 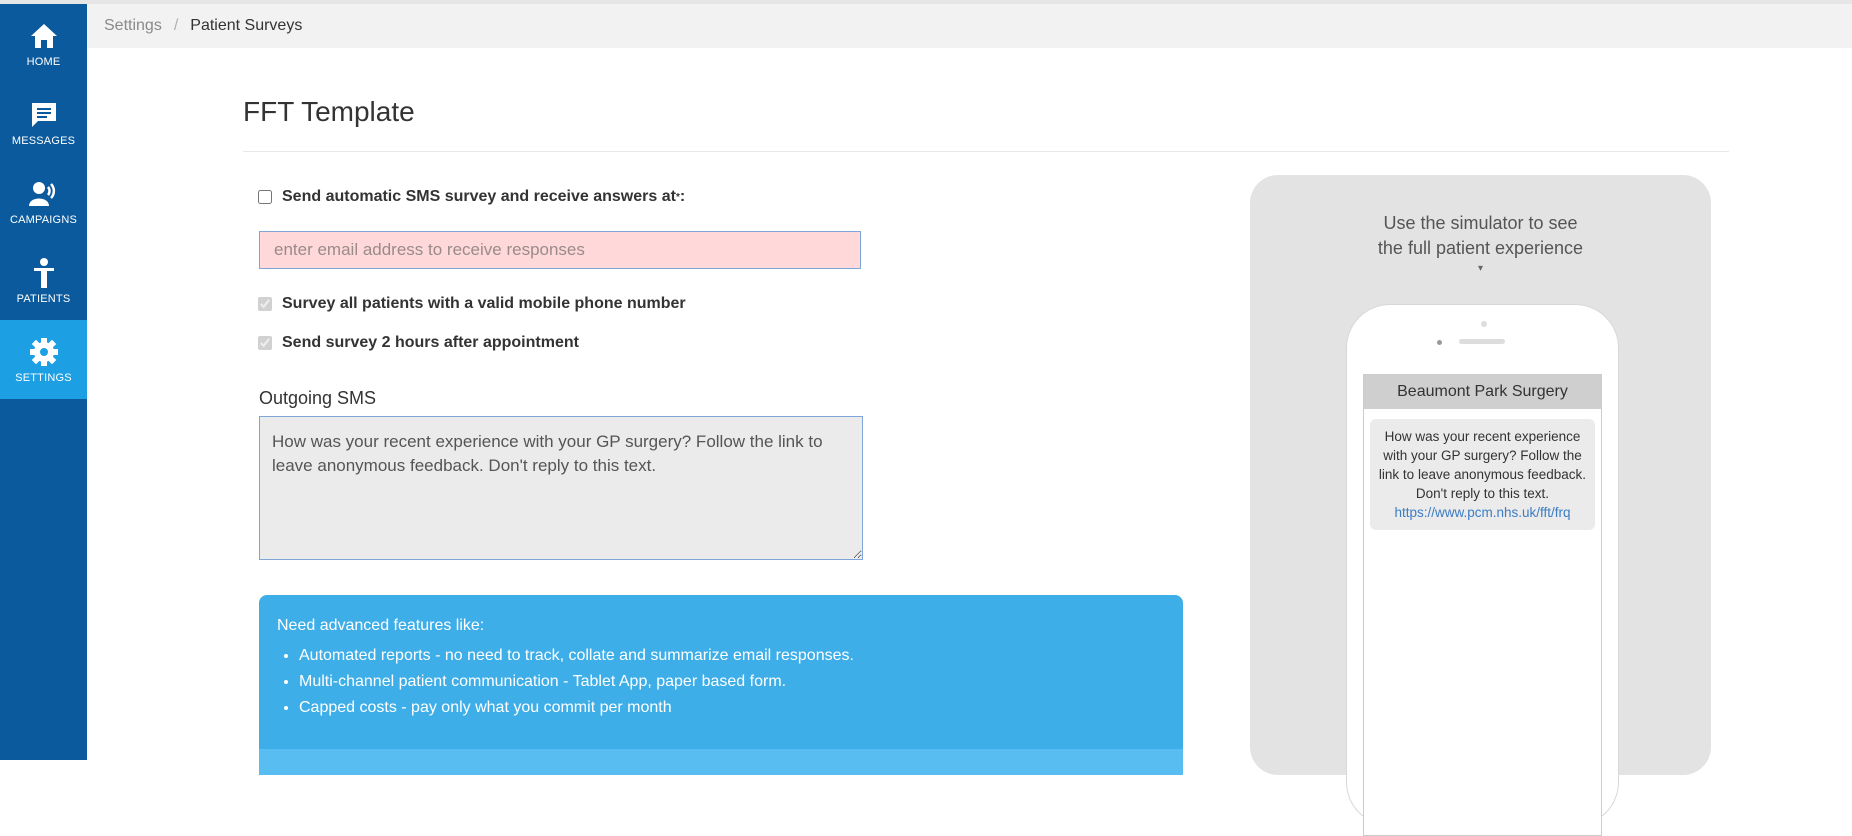 What do you see at coordinates (682, 196) in the screenshot?
I see `auto-sms-colon: :` at bounding box center [682, 196].